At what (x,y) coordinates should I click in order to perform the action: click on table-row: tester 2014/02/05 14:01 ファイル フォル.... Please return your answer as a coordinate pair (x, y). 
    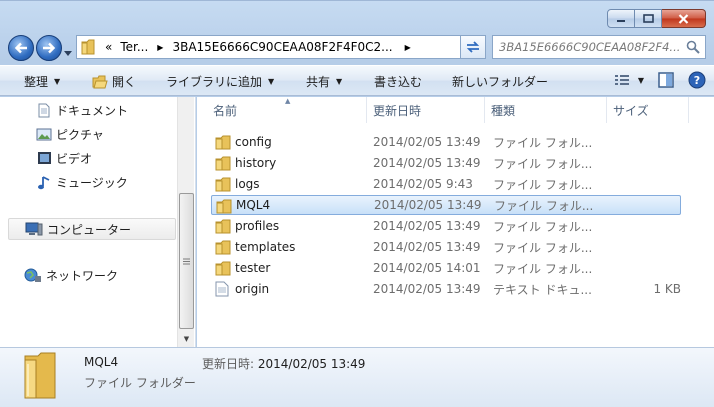
    Looking at the image, I should click on (446, 268).